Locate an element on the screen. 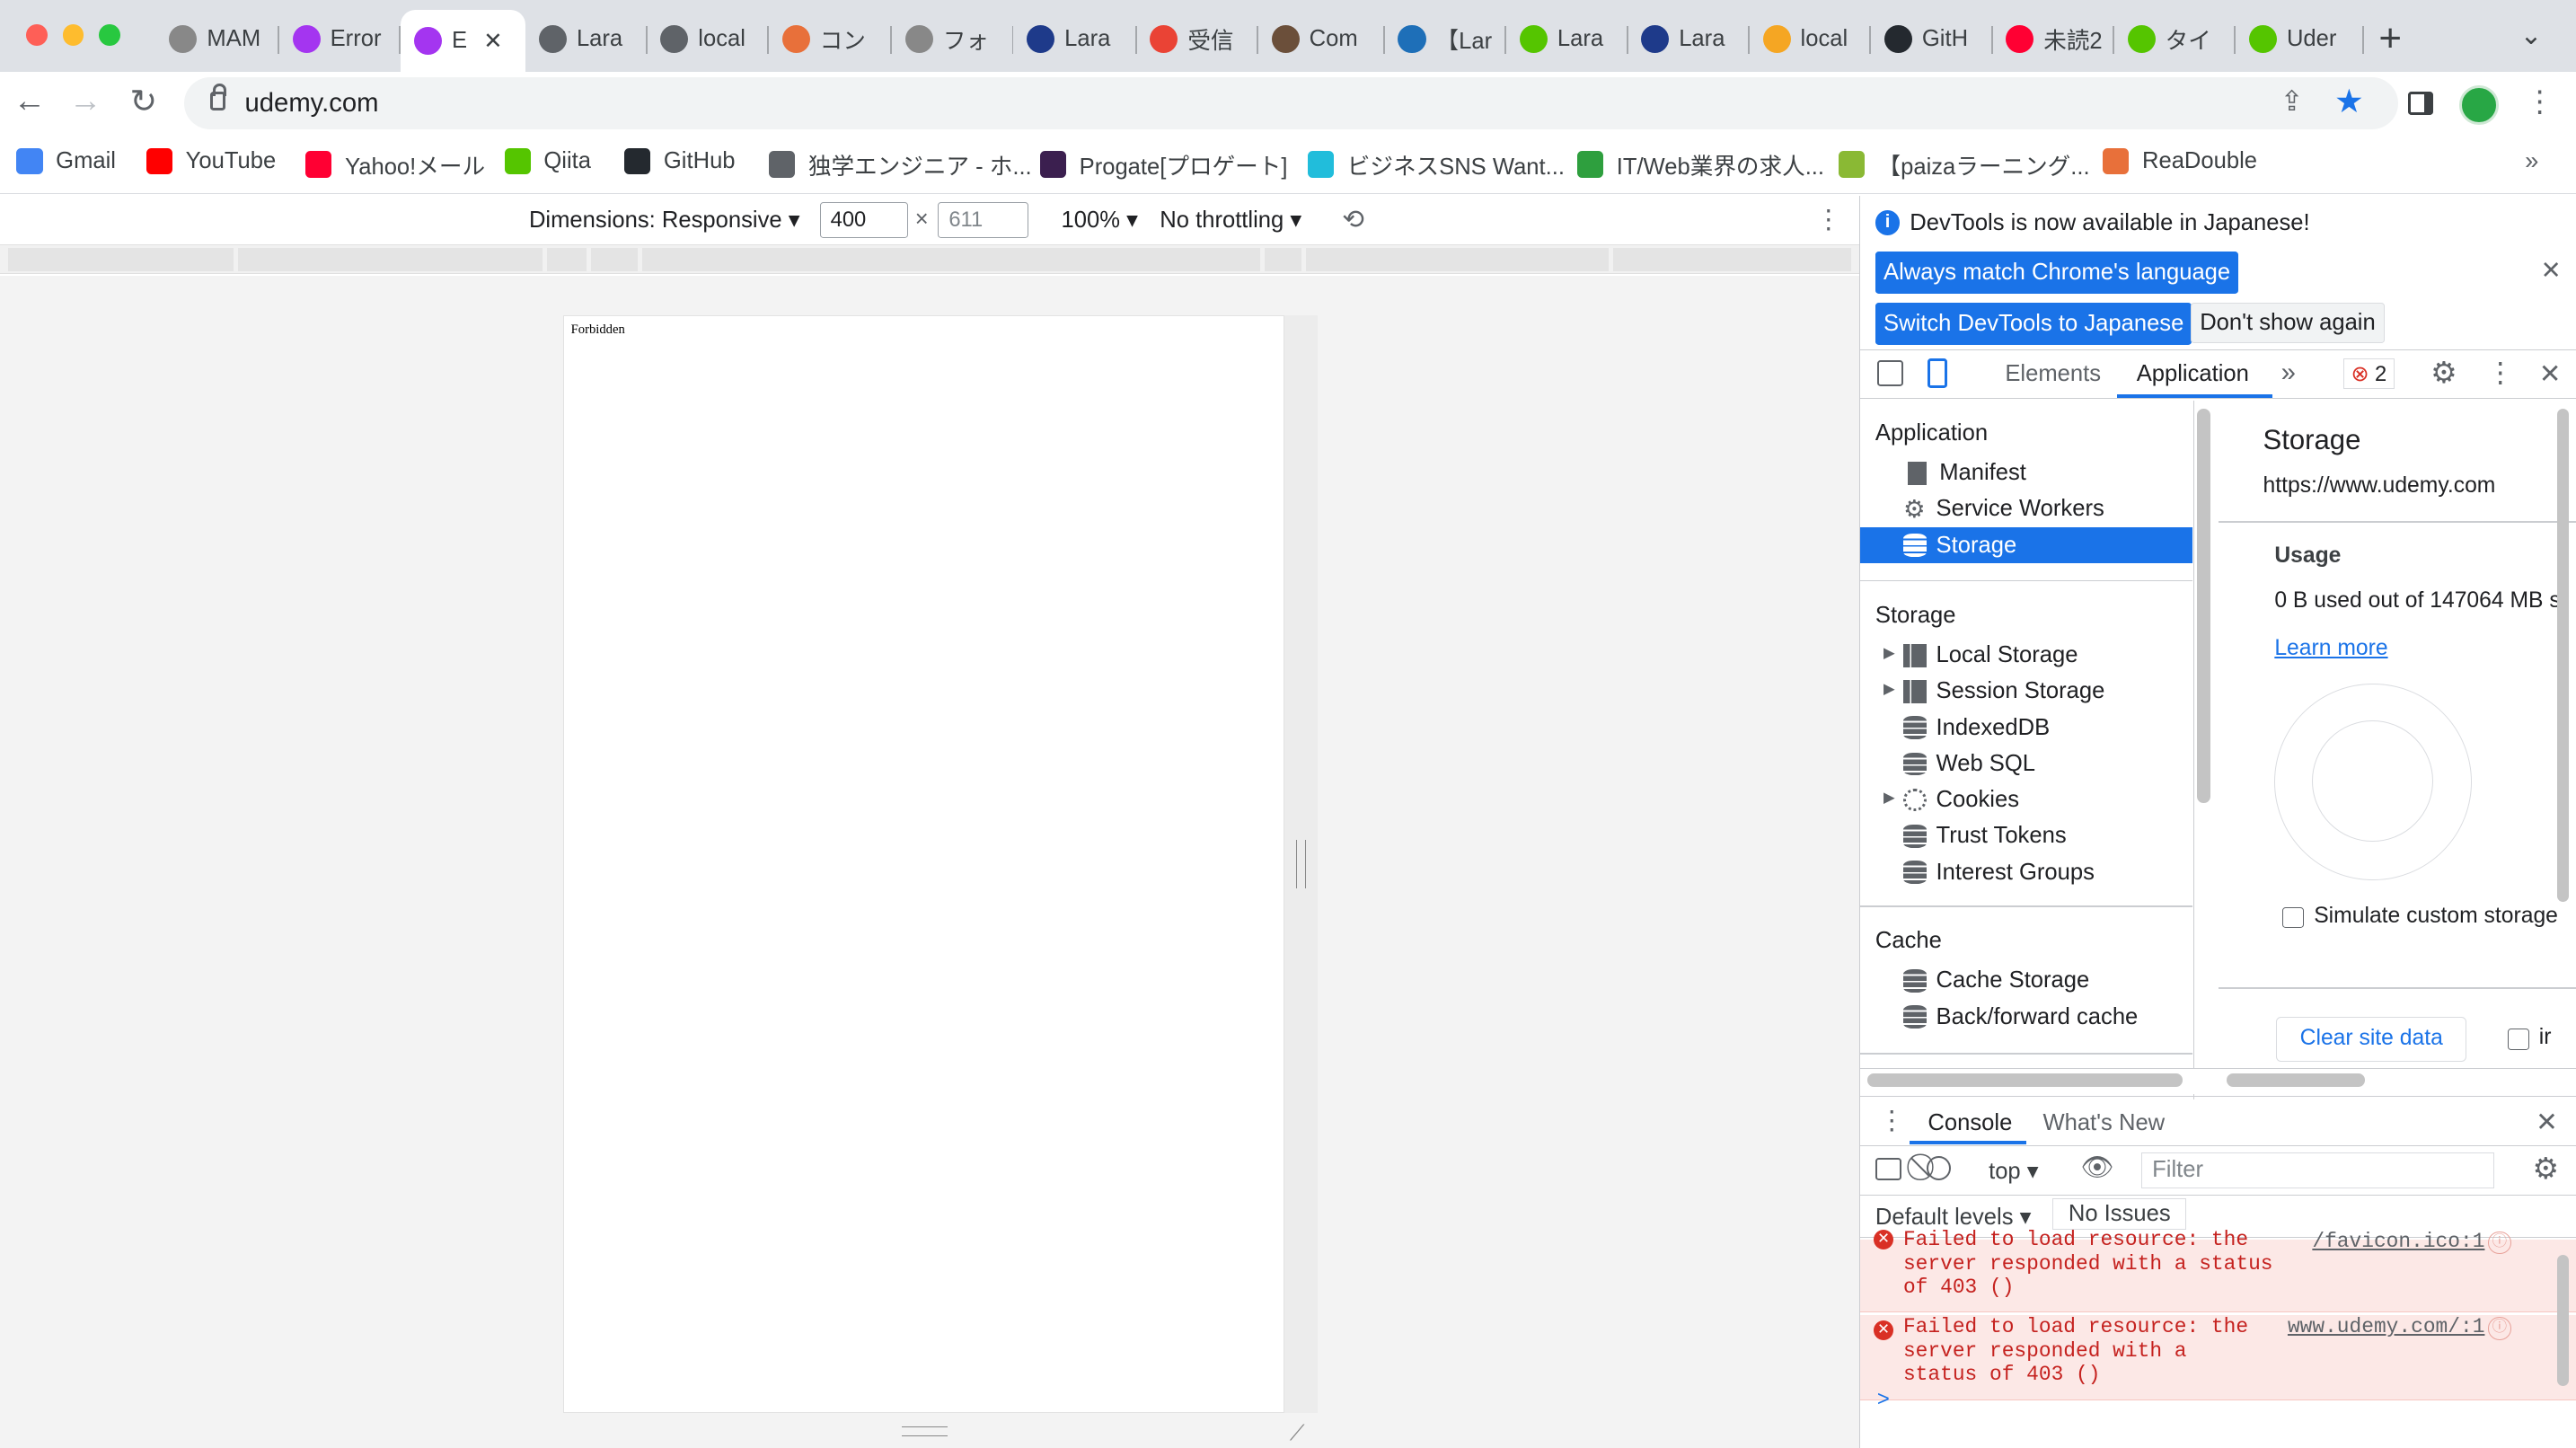 Image resolution: width=2576 pixels, height=1448 pixels. bookmark-2: Yahoo!メール is located at coordinates (395, 164).